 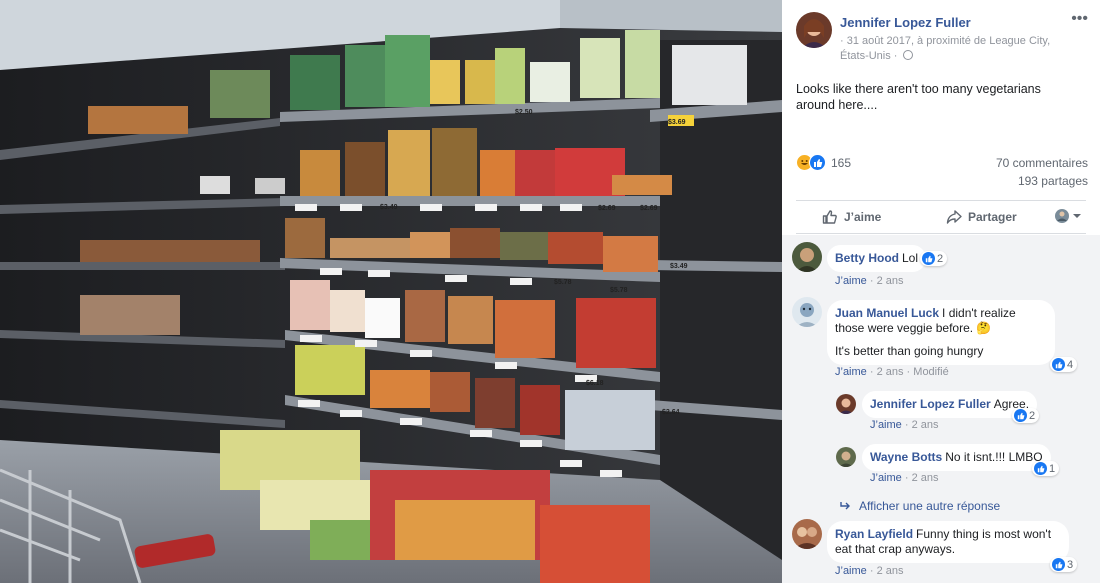 I want to click on comment-text: No it isnt.!!! LMBO, so click(x=994, y=457).